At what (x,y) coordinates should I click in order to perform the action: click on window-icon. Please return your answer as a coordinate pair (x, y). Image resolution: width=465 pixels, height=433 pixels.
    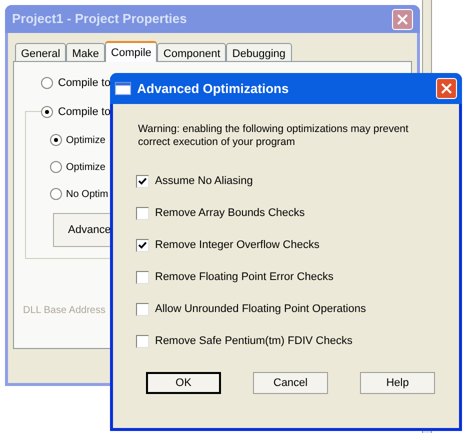
    Looking at the image, I should click on (123, 88).